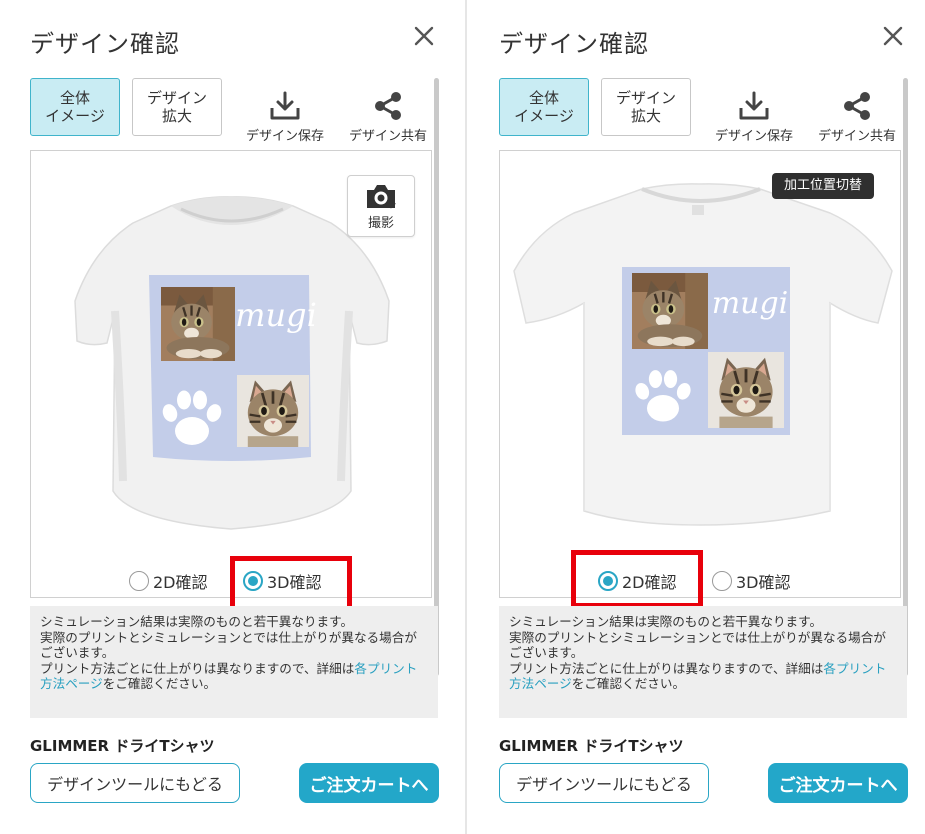  I want to click on panel-divider, so click(466, 417).